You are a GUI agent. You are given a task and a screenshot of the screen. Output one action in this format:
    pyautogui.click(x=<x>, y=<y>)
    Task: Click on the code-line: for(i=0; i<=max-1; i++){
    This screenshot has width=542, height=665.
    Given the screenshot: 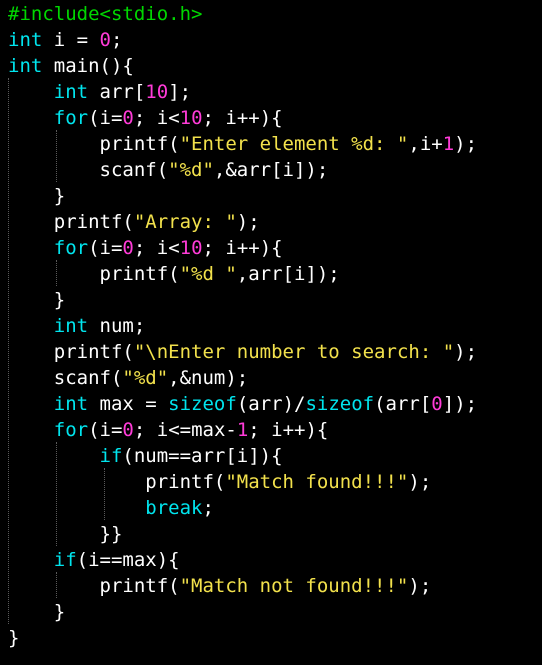 What is the action you would take?
    pyautogui.click(x=273, y=430)
    